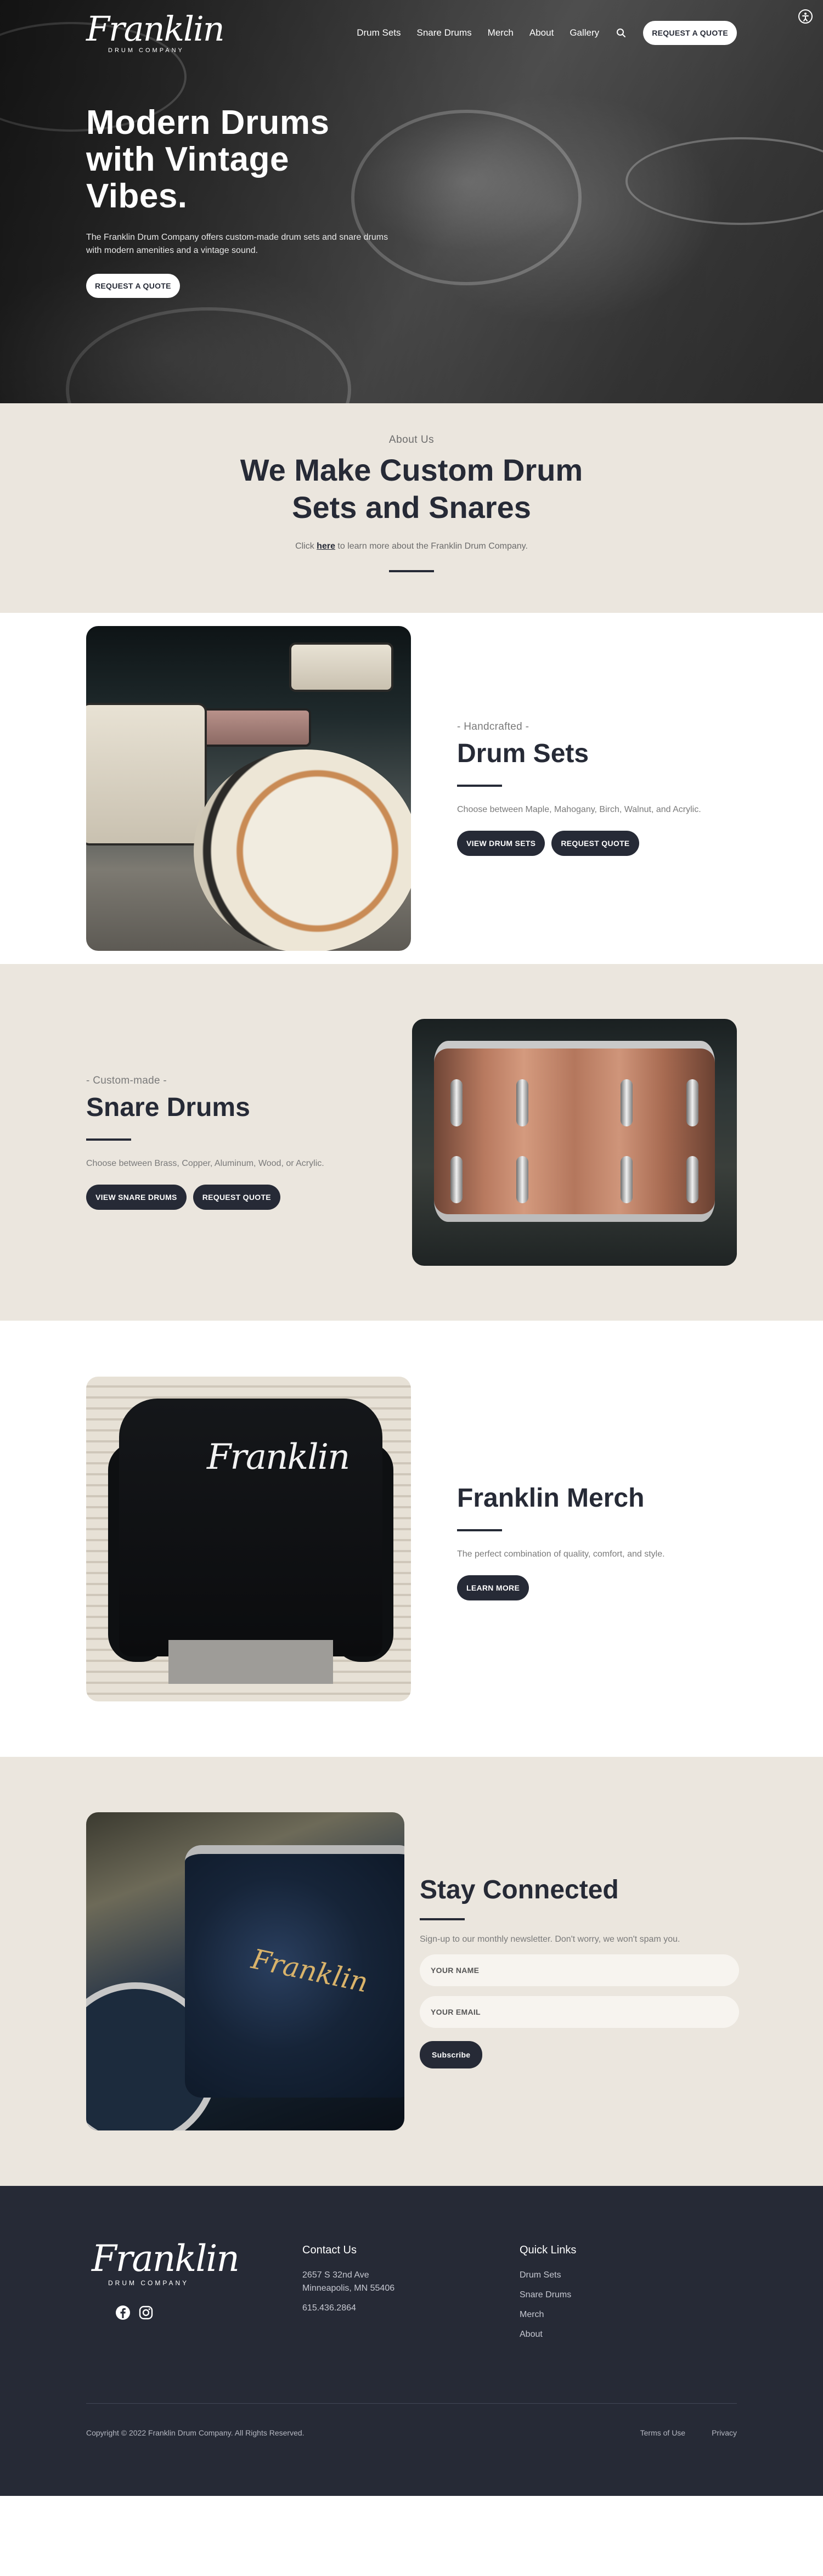 Image resolution: width=823 pixels, height=2576 pixels. Describe the element at coordinates (133, 286) in the screenshot. I see `hero-request-quote-button: REQUEST A QUOTE` at that location.